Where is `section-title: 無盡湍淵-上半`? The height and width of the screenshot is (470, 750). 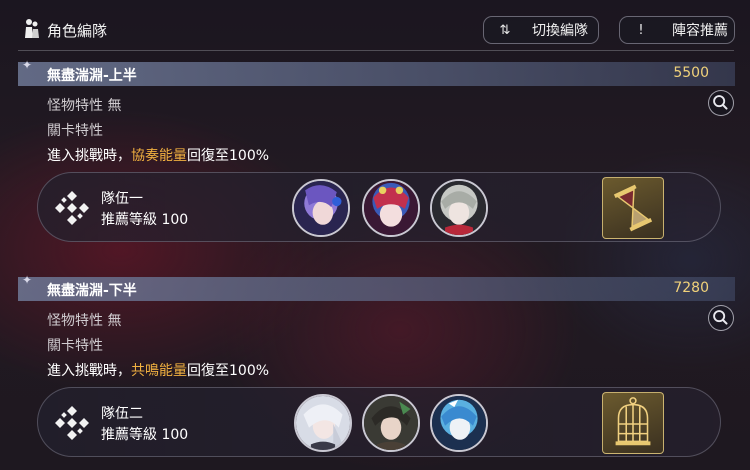
section-title: 無盡湍淵-上半 is located at coordinates (92, 76).